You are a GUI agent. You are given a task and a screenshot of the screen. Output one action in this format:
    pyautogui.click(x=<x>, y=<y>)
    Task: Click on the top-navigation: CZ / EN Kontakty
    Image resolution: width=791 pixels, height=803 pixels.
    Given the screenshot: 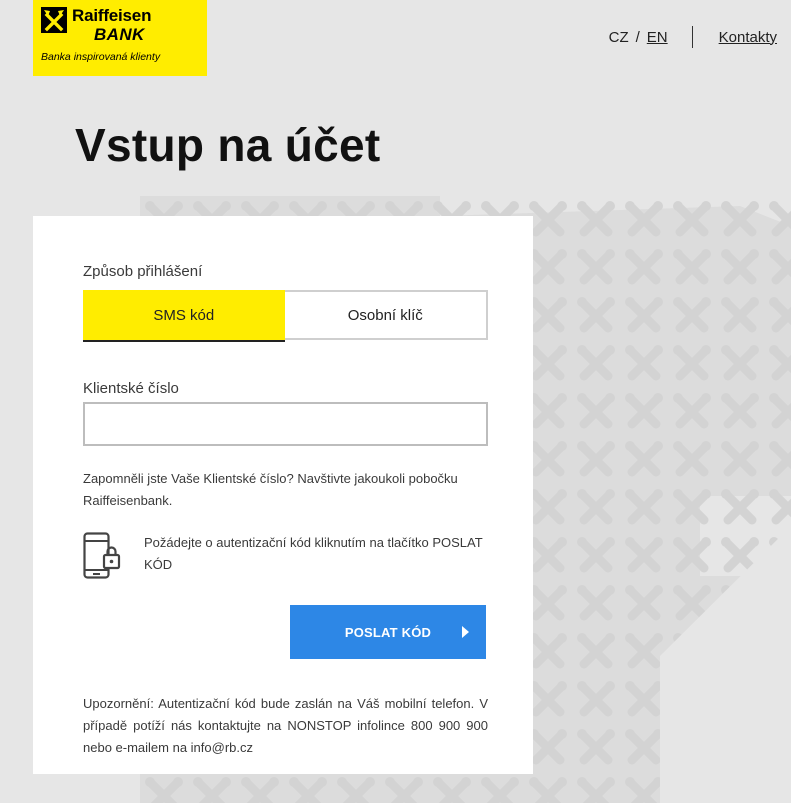 What is the action you would take?
    pyautogui.click(x=693, y=37)
    